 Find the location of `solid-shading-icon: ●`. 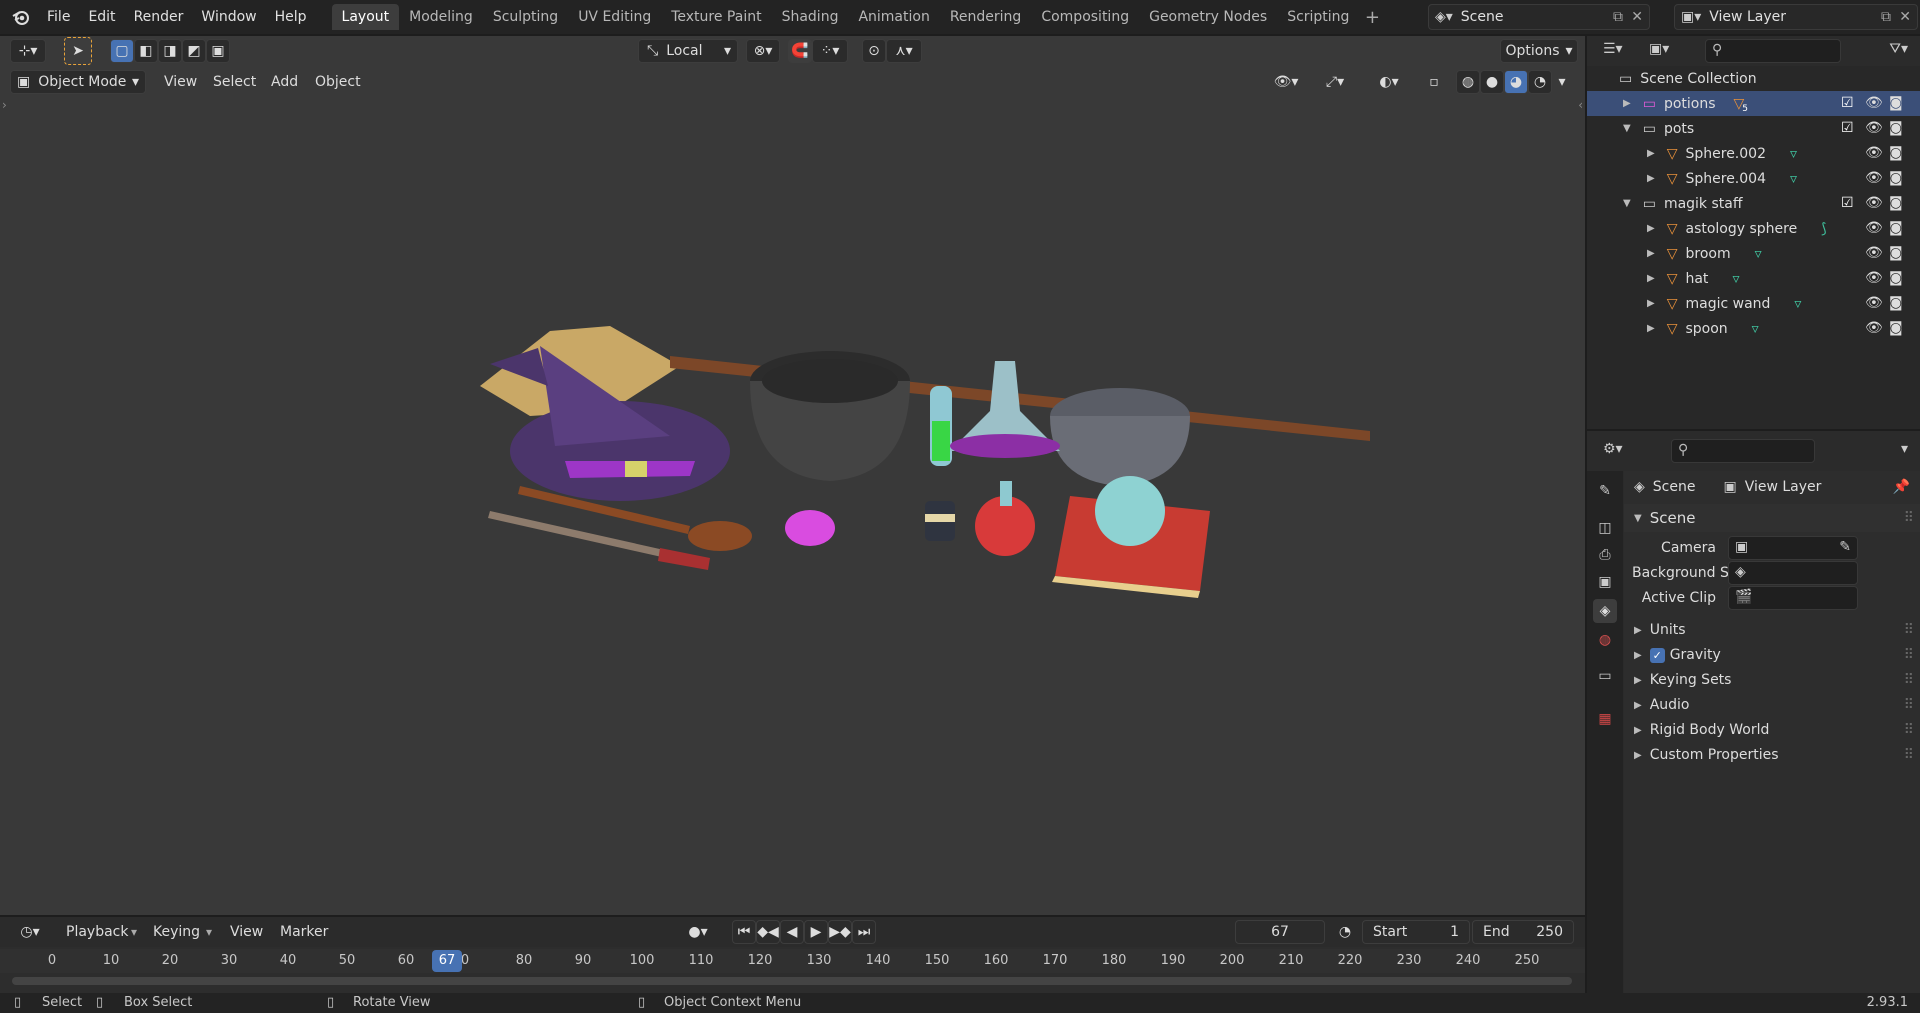

solid-shading-icon: ● is located at coordinates (1492, 82).